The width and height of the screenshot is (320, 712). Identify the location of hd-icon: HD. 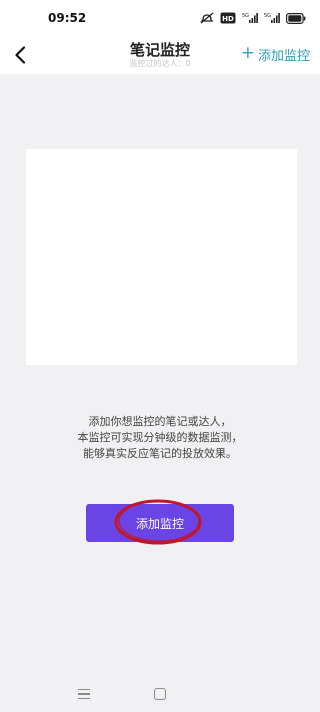
(228, 18).